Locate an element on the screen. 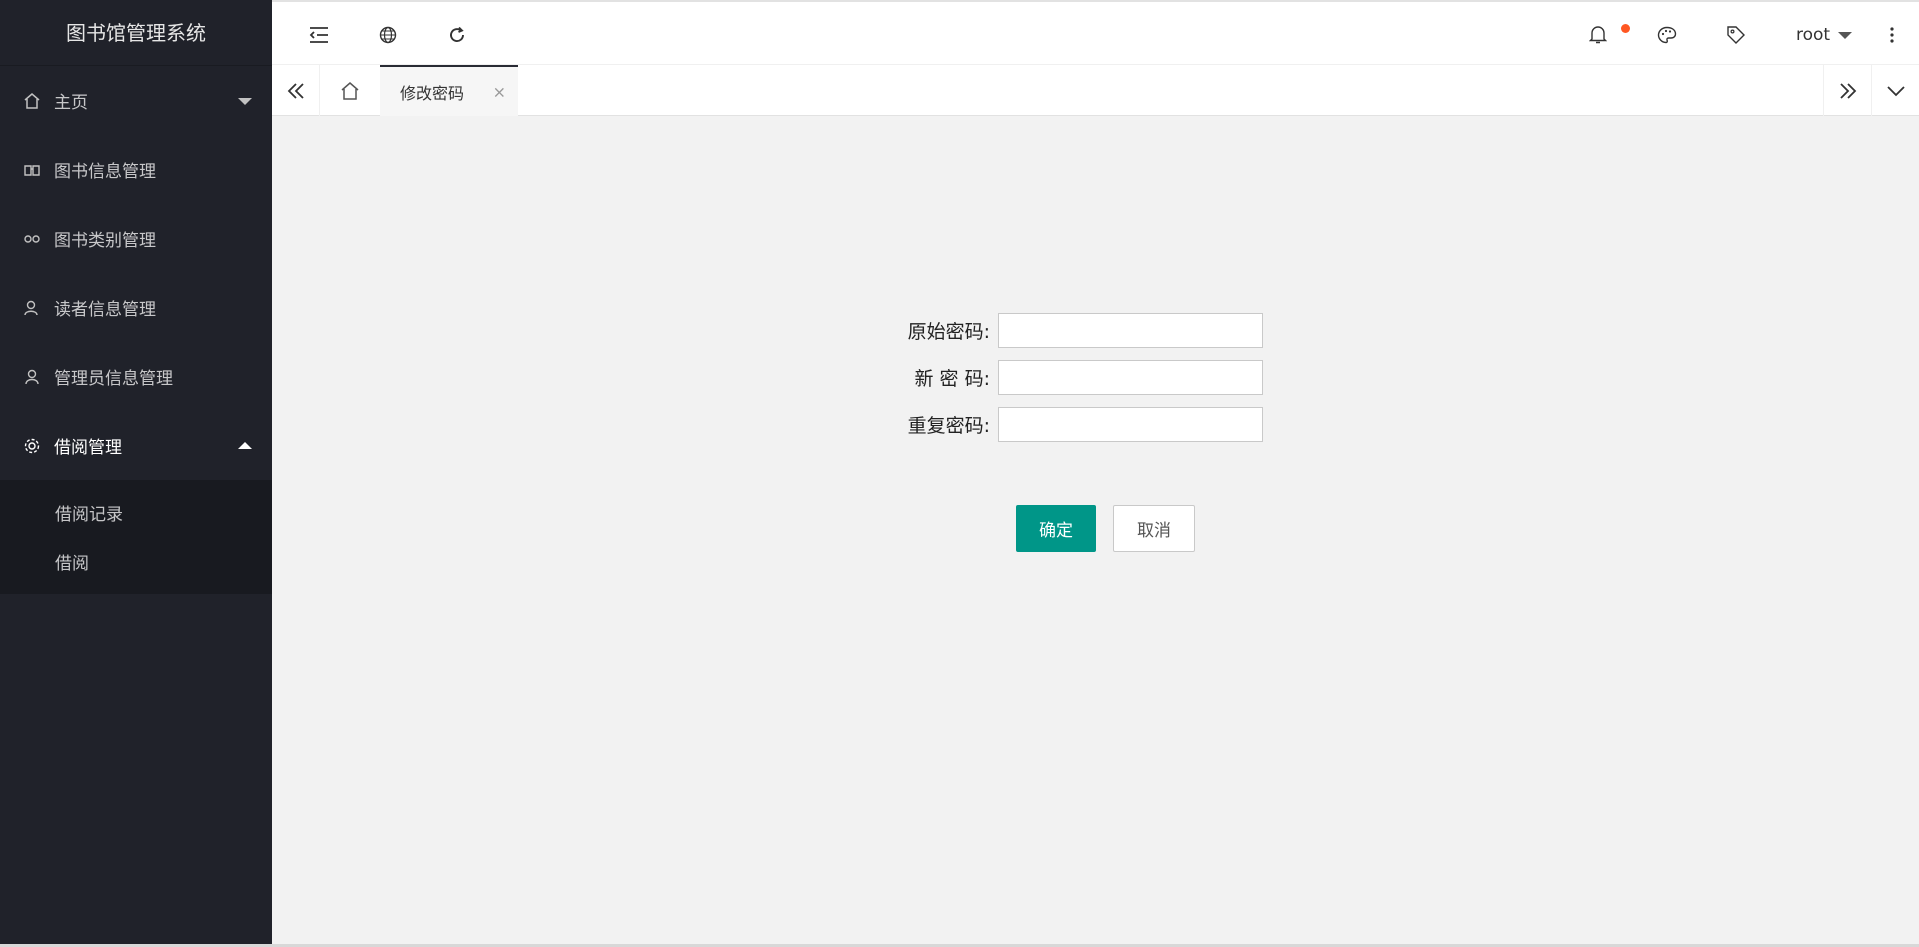 The image size is (1919, 947). notification-button is located at coordinates (1598, 34).